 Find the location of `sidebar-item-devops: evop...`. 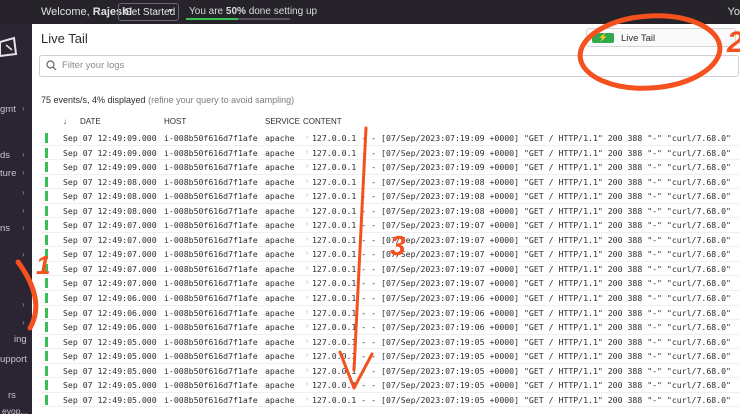

sidebar-item-devops: evop... is located at coordinates (15, 410).